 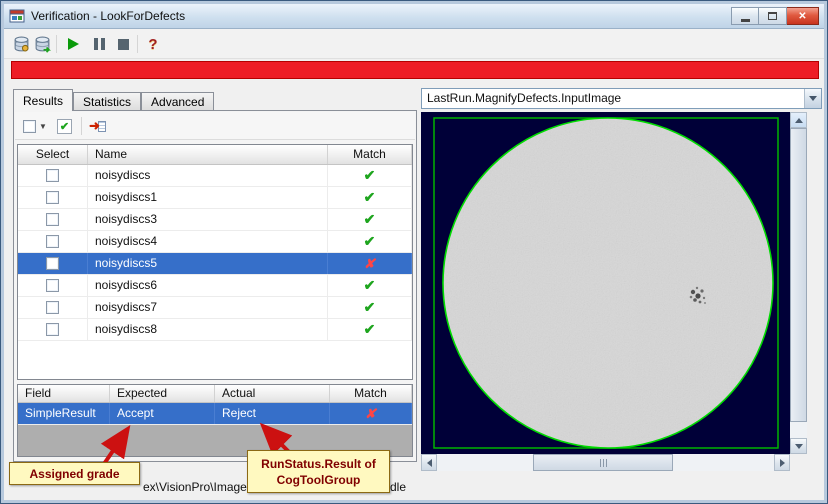 What do you see at coordinates (318, 463) in the screenshot?
I see `callout-text-line1: RunStatus.Result of` at bounding box center [318, 463].